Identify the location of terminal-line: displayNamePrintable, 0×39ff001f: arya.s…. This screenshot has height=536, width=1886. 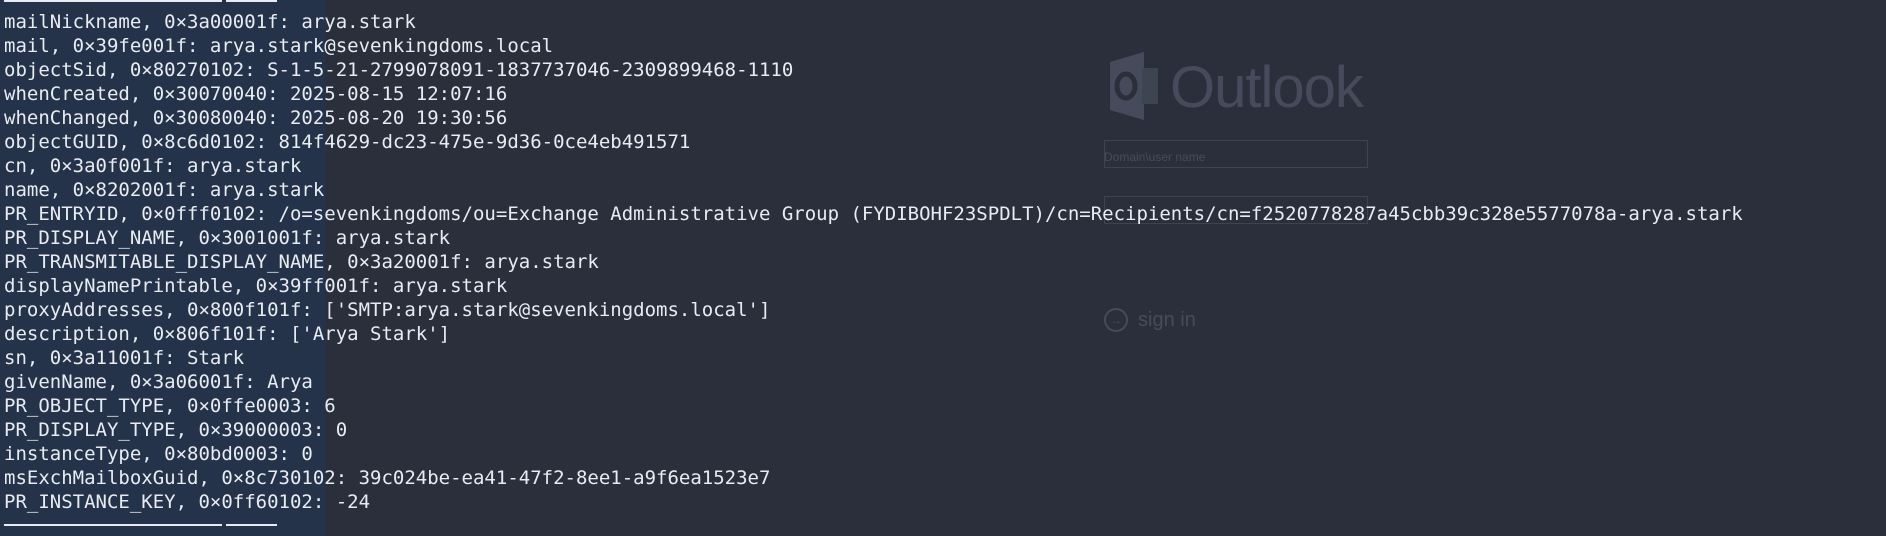
(256, 286).